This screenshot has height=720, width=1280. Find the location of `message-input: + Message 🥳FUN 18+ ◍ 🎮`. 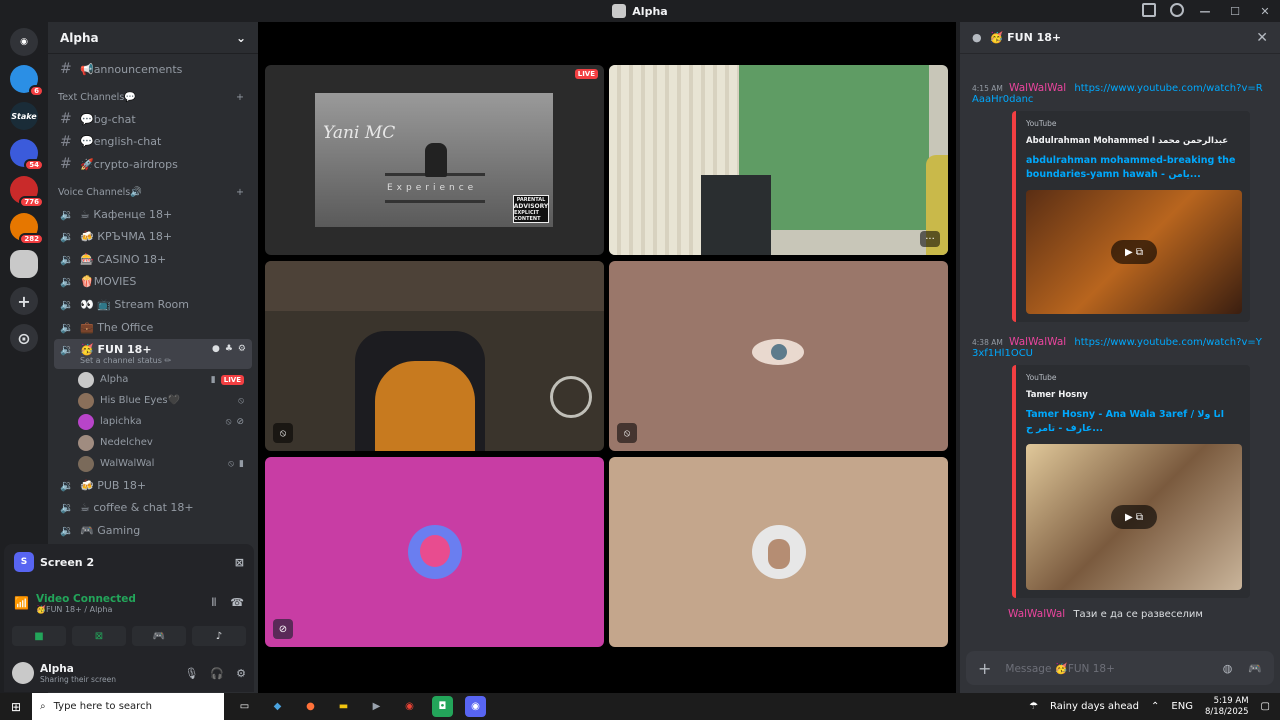

message-input: + Message 🥳FUN 18+ ◍ 🎮 is located at coordinates (1120, 668).